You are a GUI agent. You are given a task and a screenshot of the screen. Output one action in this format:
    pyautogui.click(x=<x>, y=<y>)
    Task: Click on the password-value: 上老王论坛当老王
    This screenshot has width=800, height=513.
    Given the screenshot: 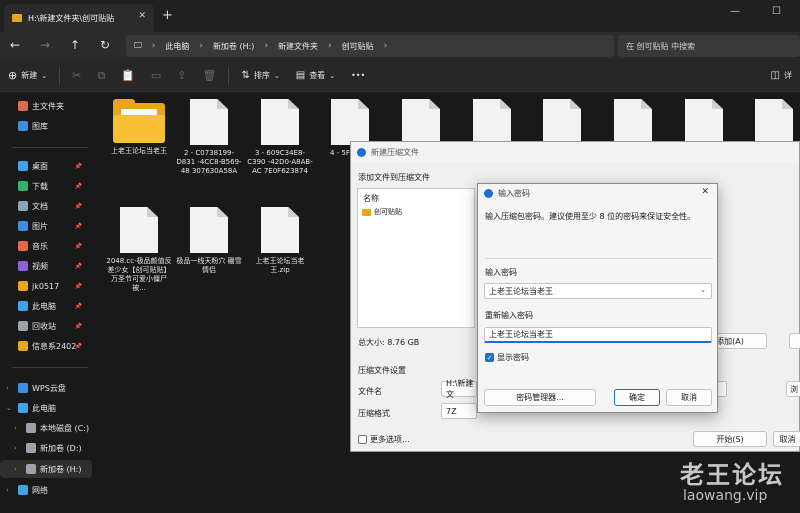 What is the action you would take?
    pyautogui.click(x=521, y=291)
    